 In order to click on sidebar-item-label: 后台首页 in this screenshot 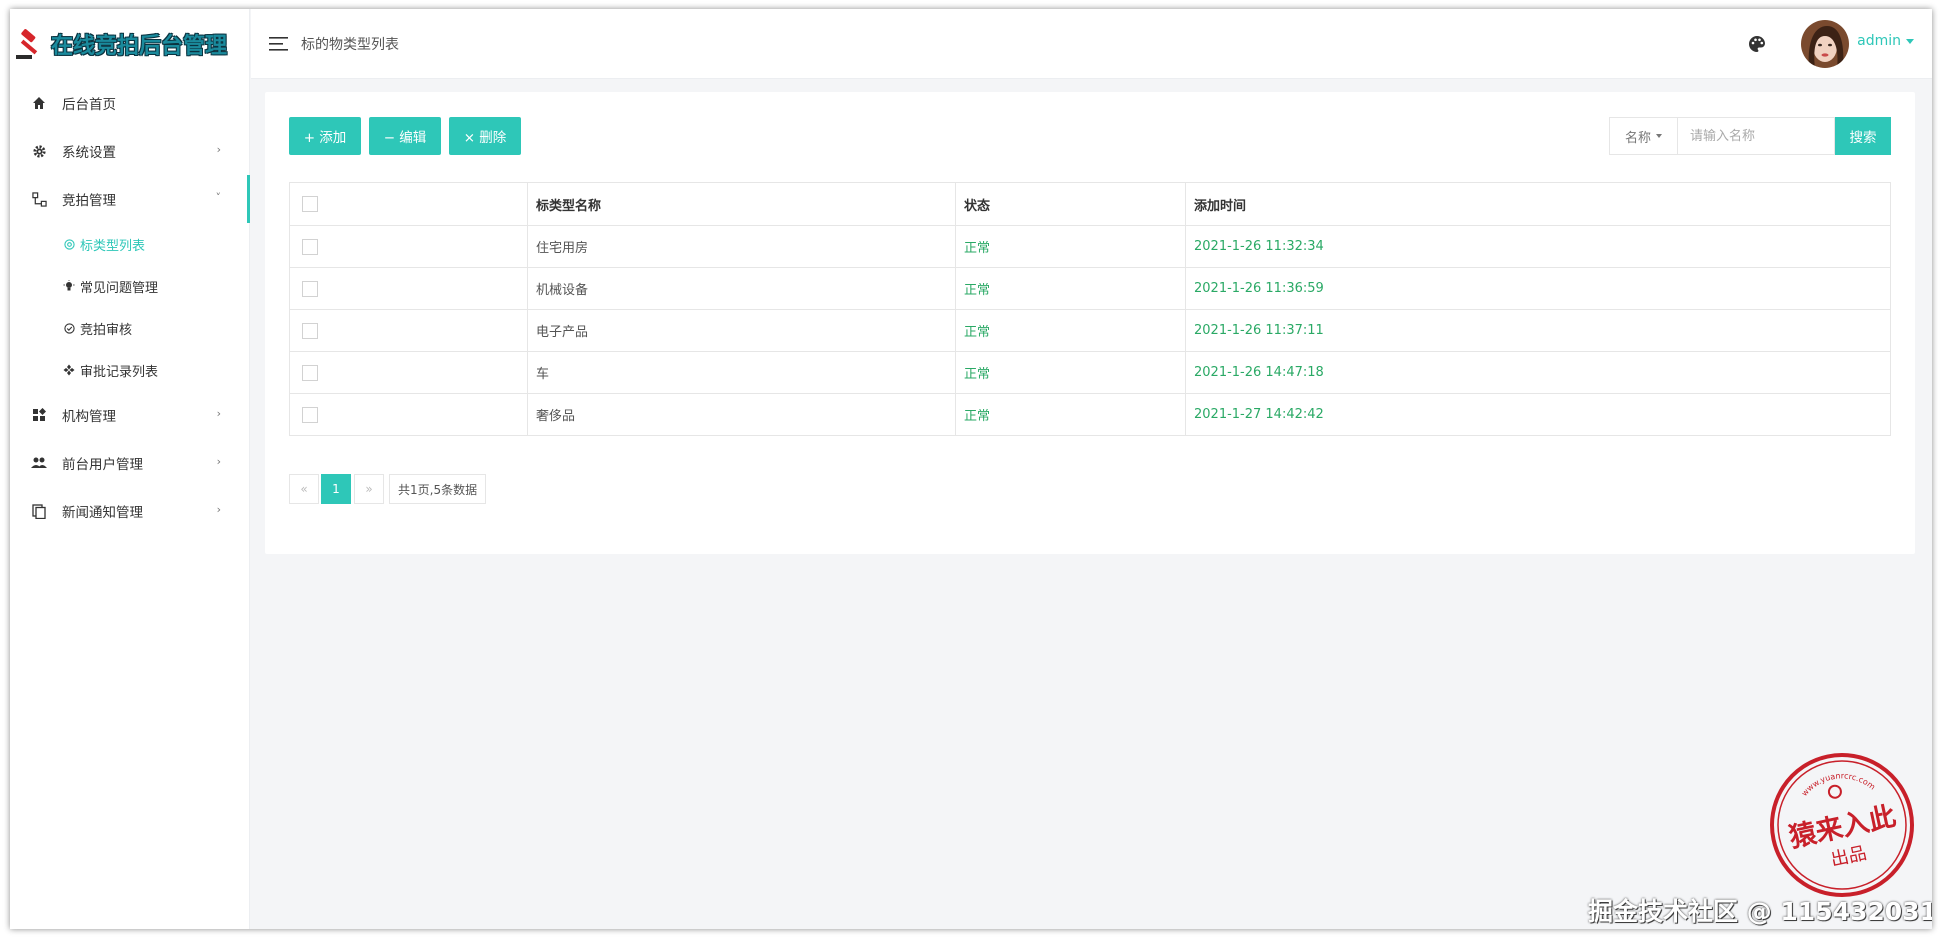, I will do `click(89, 105)`.